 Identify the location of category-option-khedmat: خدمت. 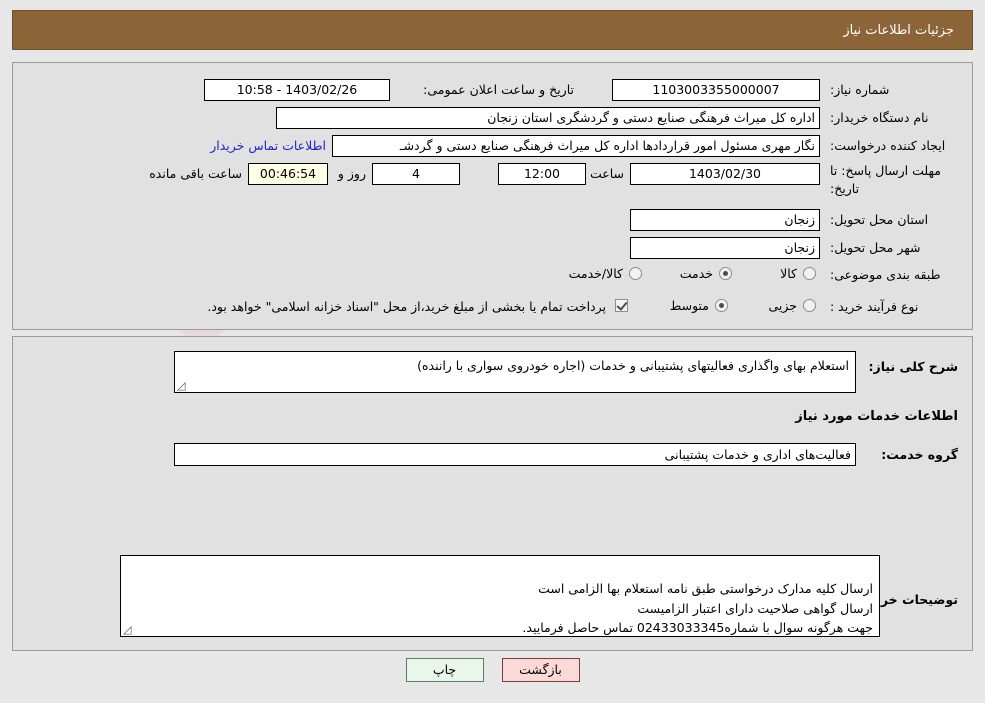
(706, 273).